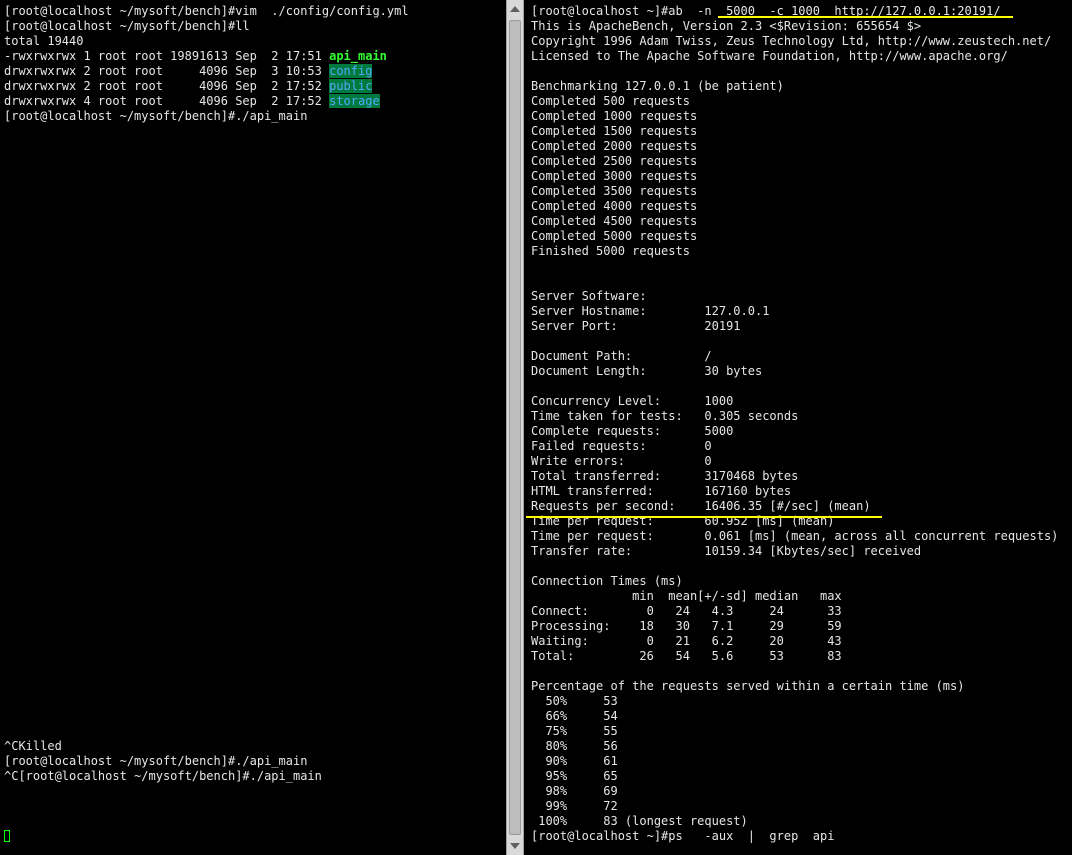  Describe the element at coordinates (515, 9) in the screenshot. I see `scroll-up-arrow-icon` at that location.